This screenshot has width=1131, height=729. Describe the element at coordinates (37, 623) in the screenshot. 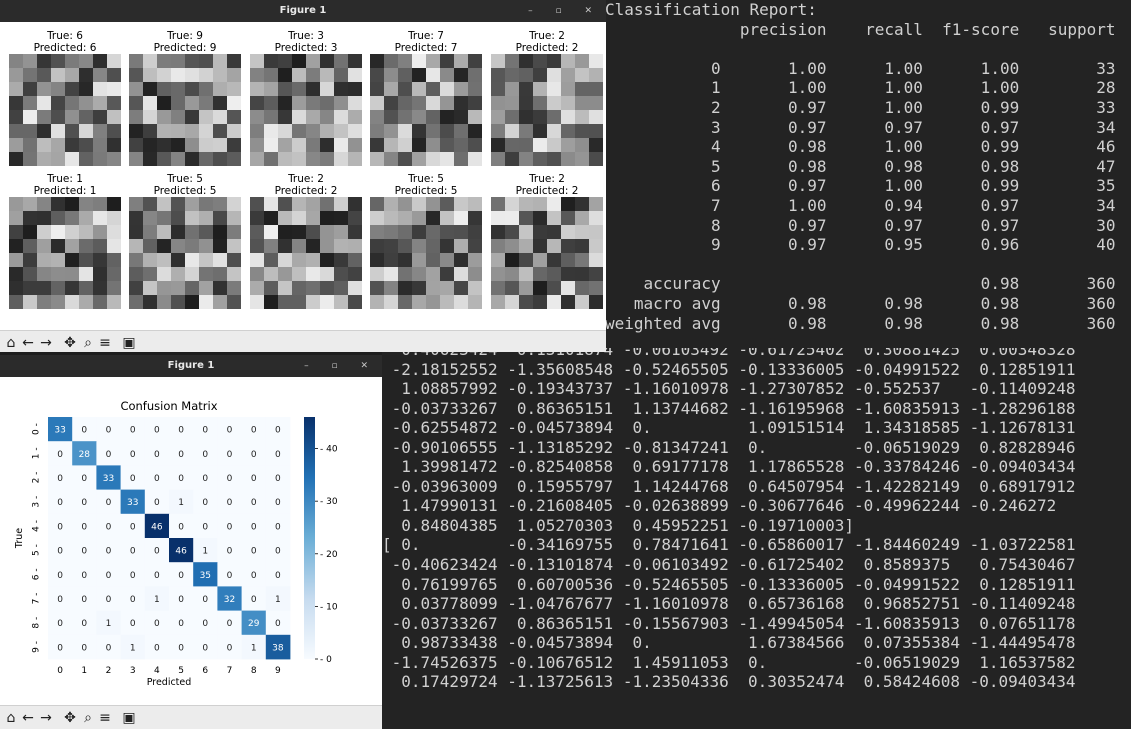

I see `y-tick-label: 8 -` at that location.